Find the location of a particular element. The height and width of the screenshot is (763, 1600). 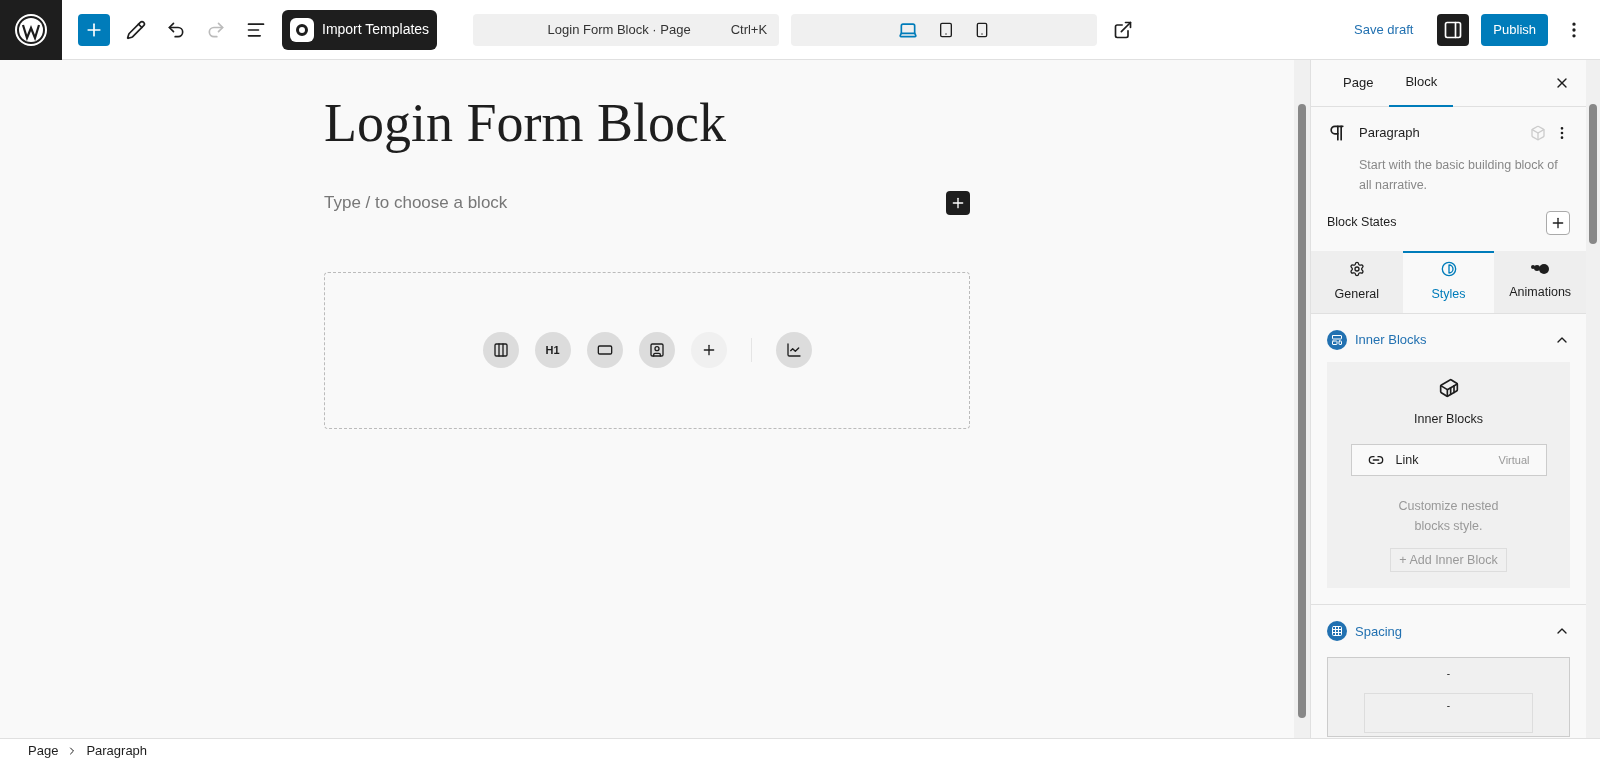

settings-toggle-button is located at coordinates (1453, 29).